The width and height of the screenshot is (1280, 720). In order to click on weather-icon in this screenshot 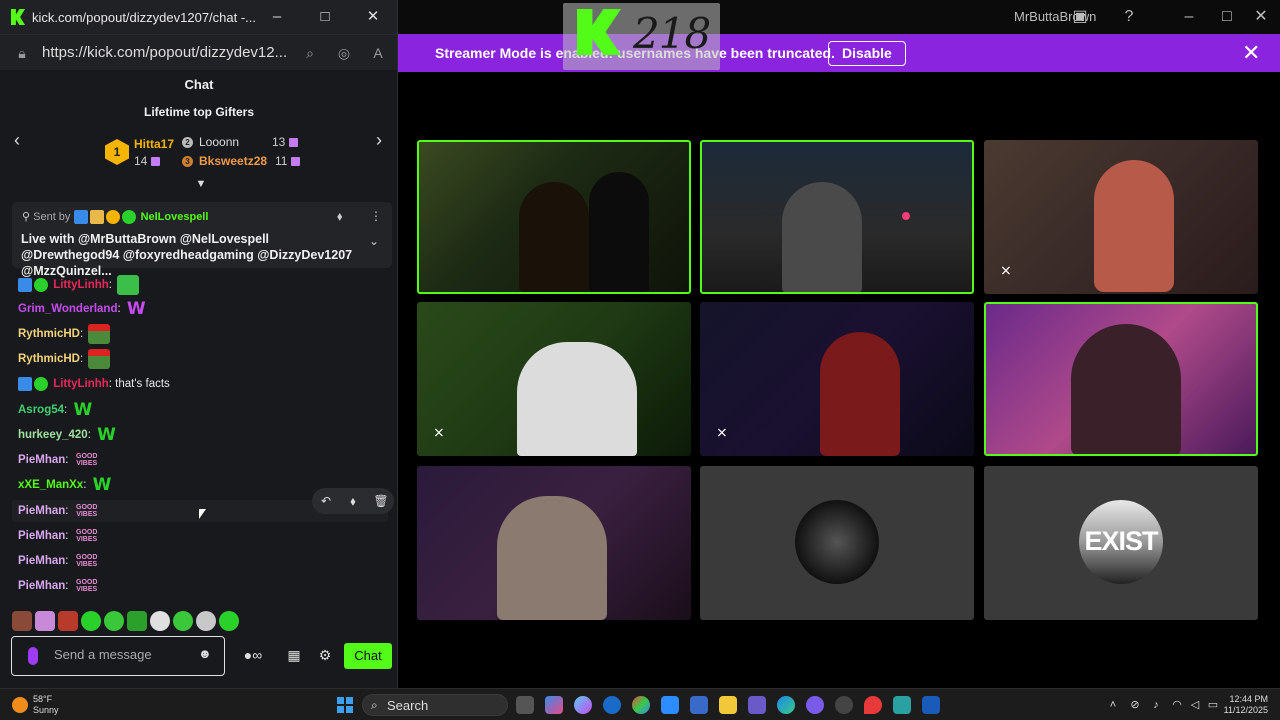, I will do `click(20, 705)`.